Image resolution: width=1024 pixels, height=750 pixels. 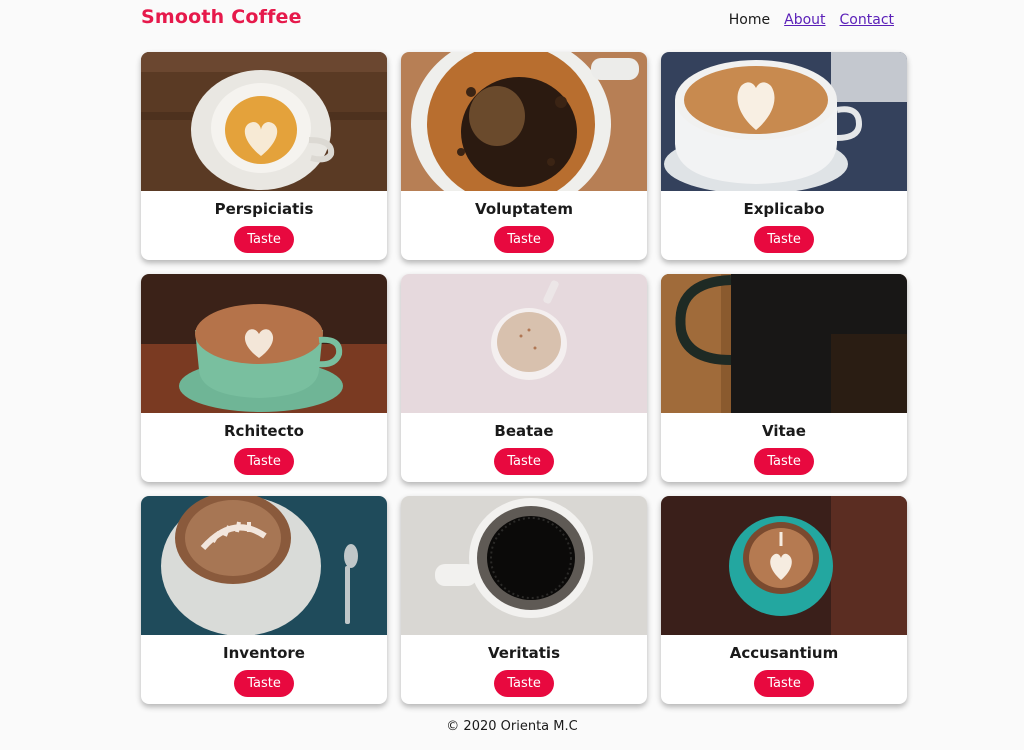 I want to click on brand-logo: Smooth Coffee, so click(x=221, y=17).